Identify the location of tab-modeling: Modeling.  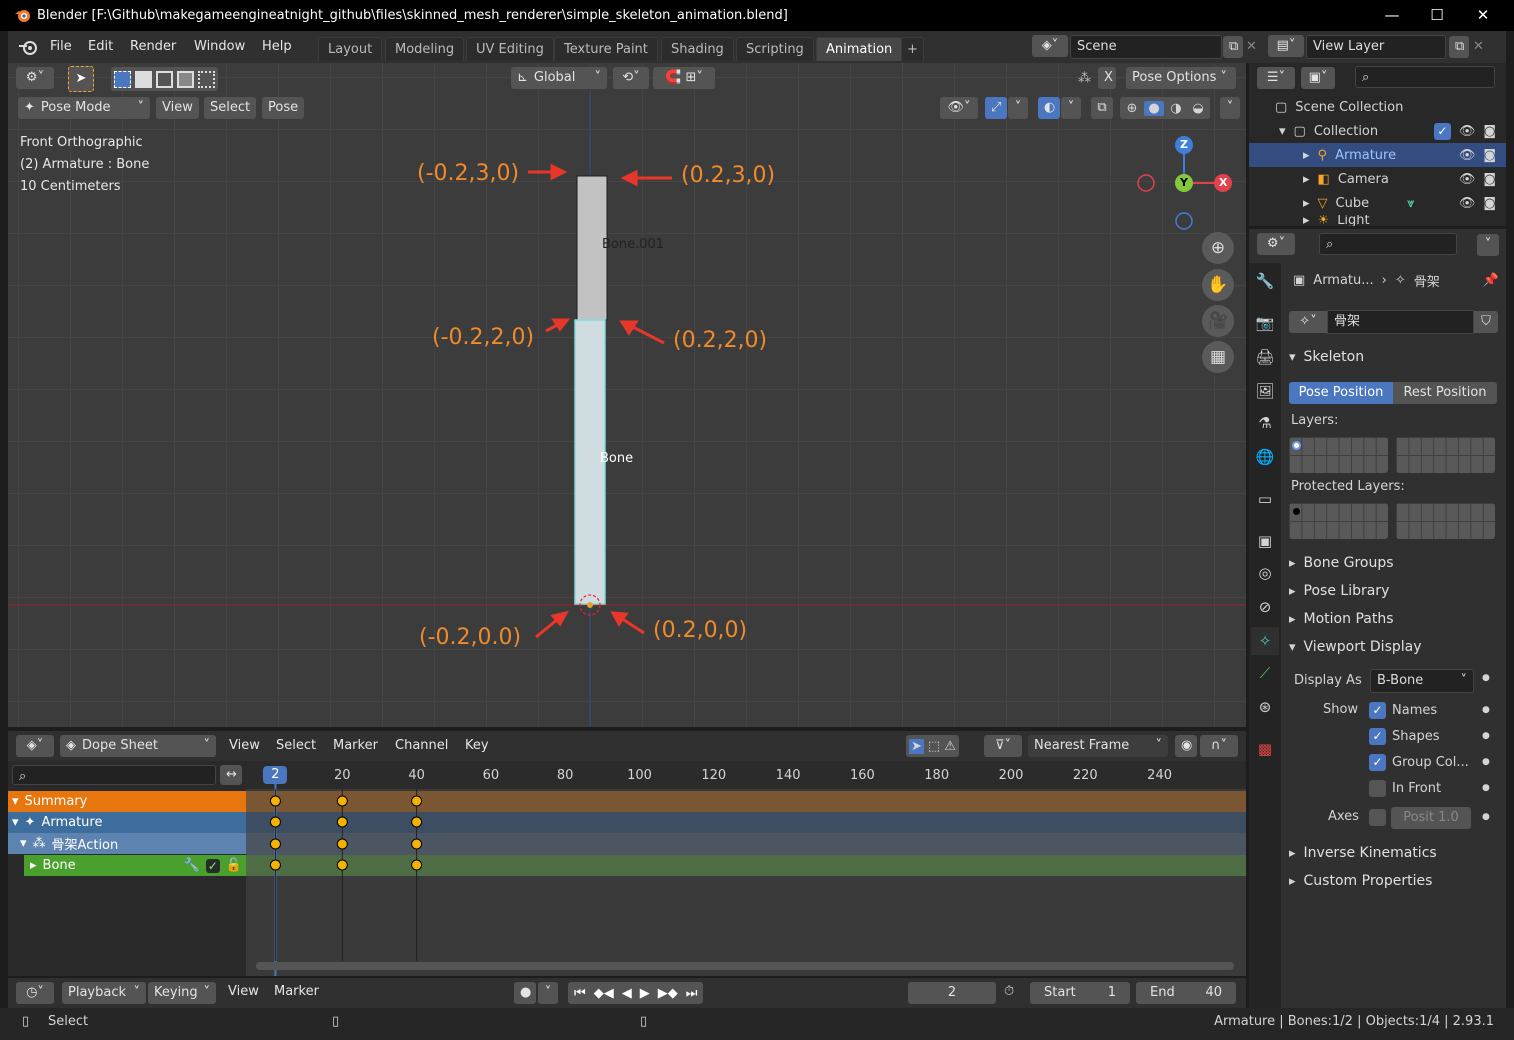
(425, 49).